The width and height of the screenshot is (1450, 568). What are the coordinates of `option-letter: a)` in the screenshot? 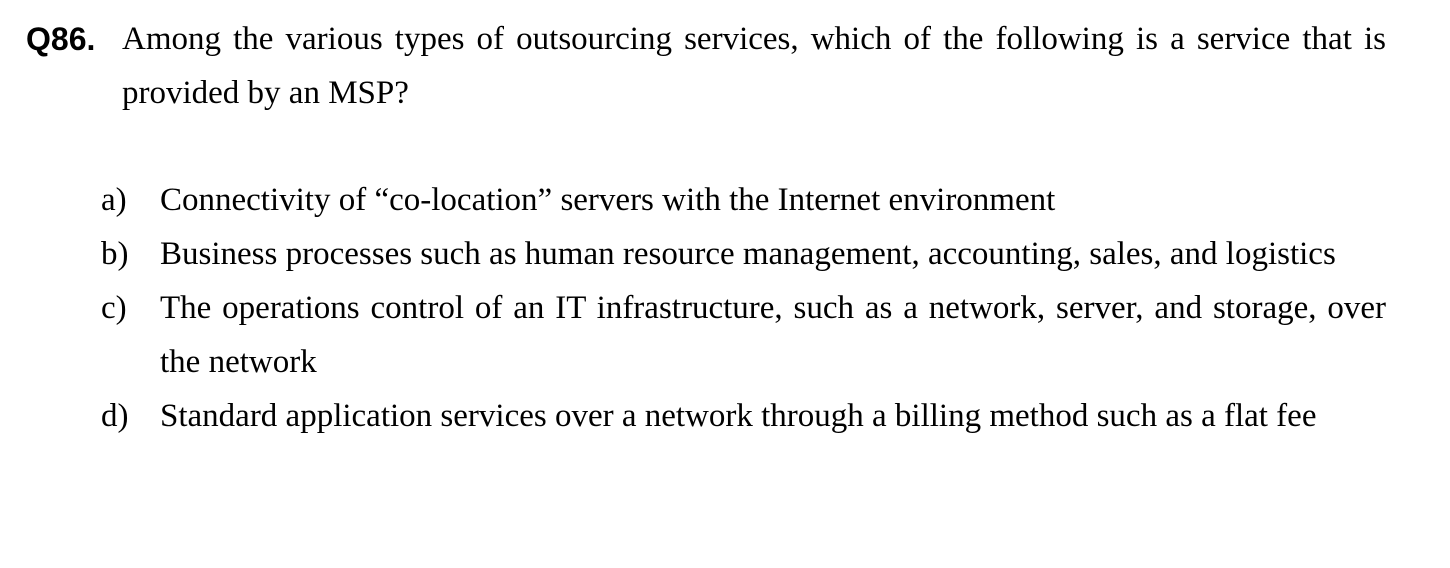 It's located at (114, 200).